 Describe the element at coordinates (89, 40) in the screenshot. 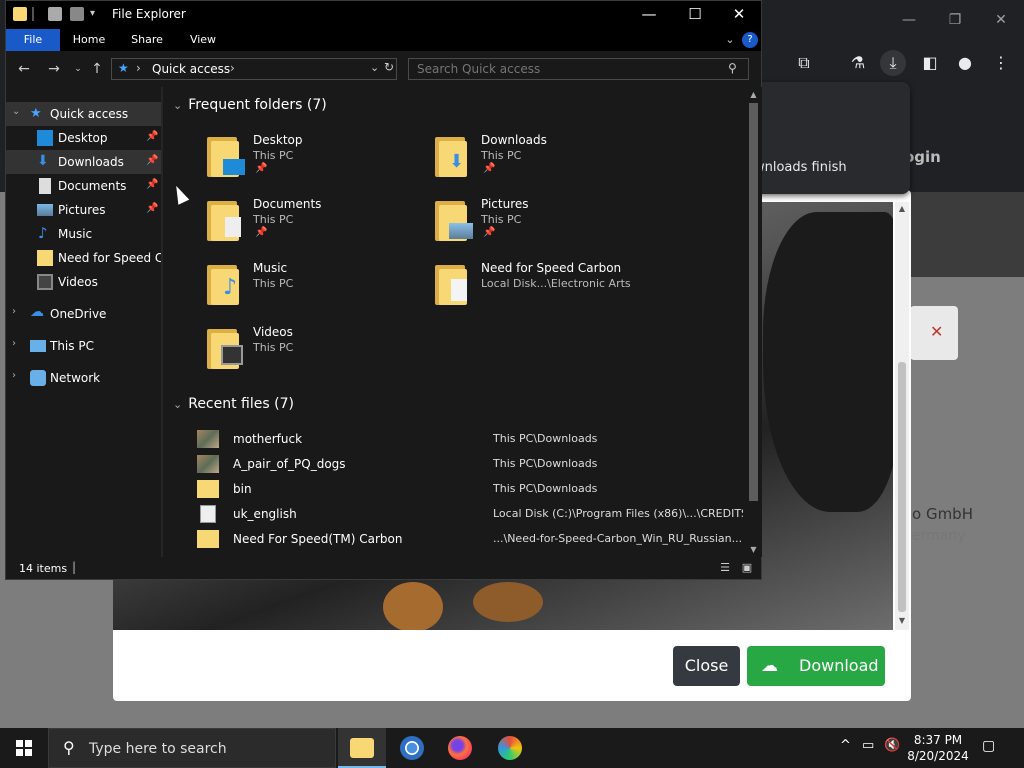

I see `tab-home: Home` at that location.